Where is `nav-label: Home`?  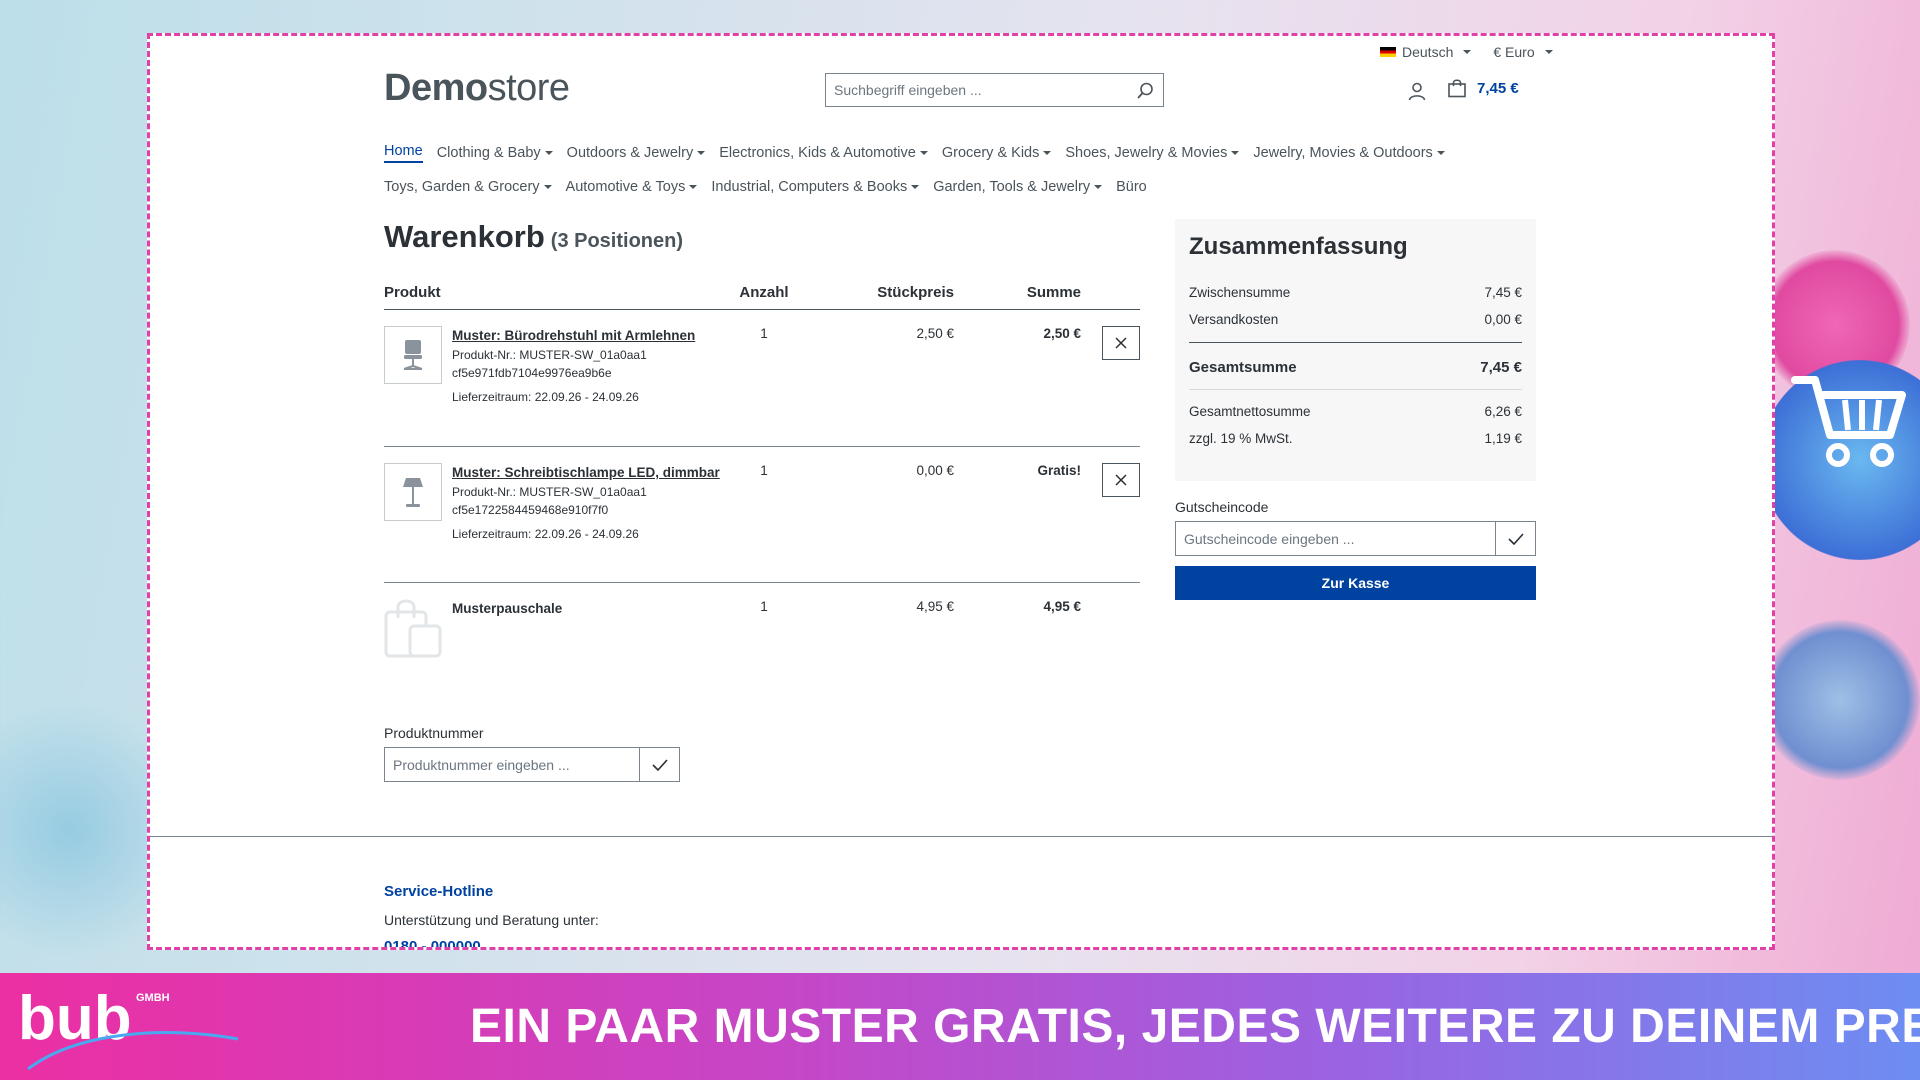 nav-label: Home is located at coordinates (403, 151).